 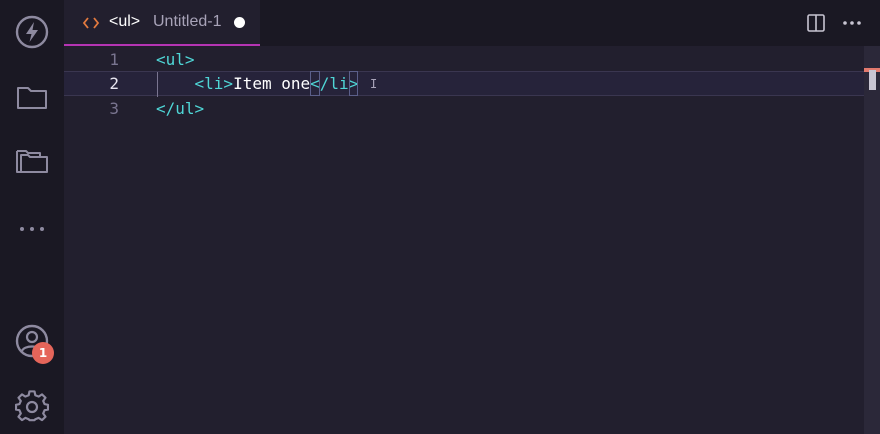 What do you see at coordinates (872, 80) in the screenshot?
I see `scroll-thumb` at bounding box center [872, 80].